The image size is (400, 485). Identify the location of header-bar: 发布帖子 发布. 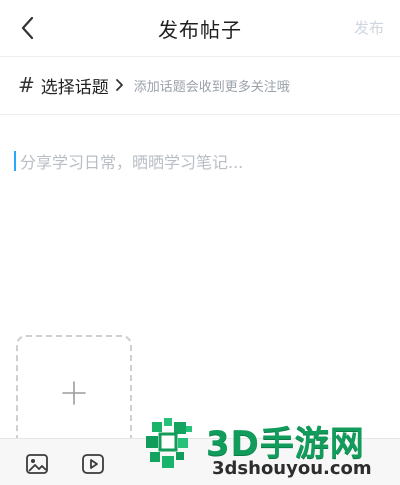
(200, 28).